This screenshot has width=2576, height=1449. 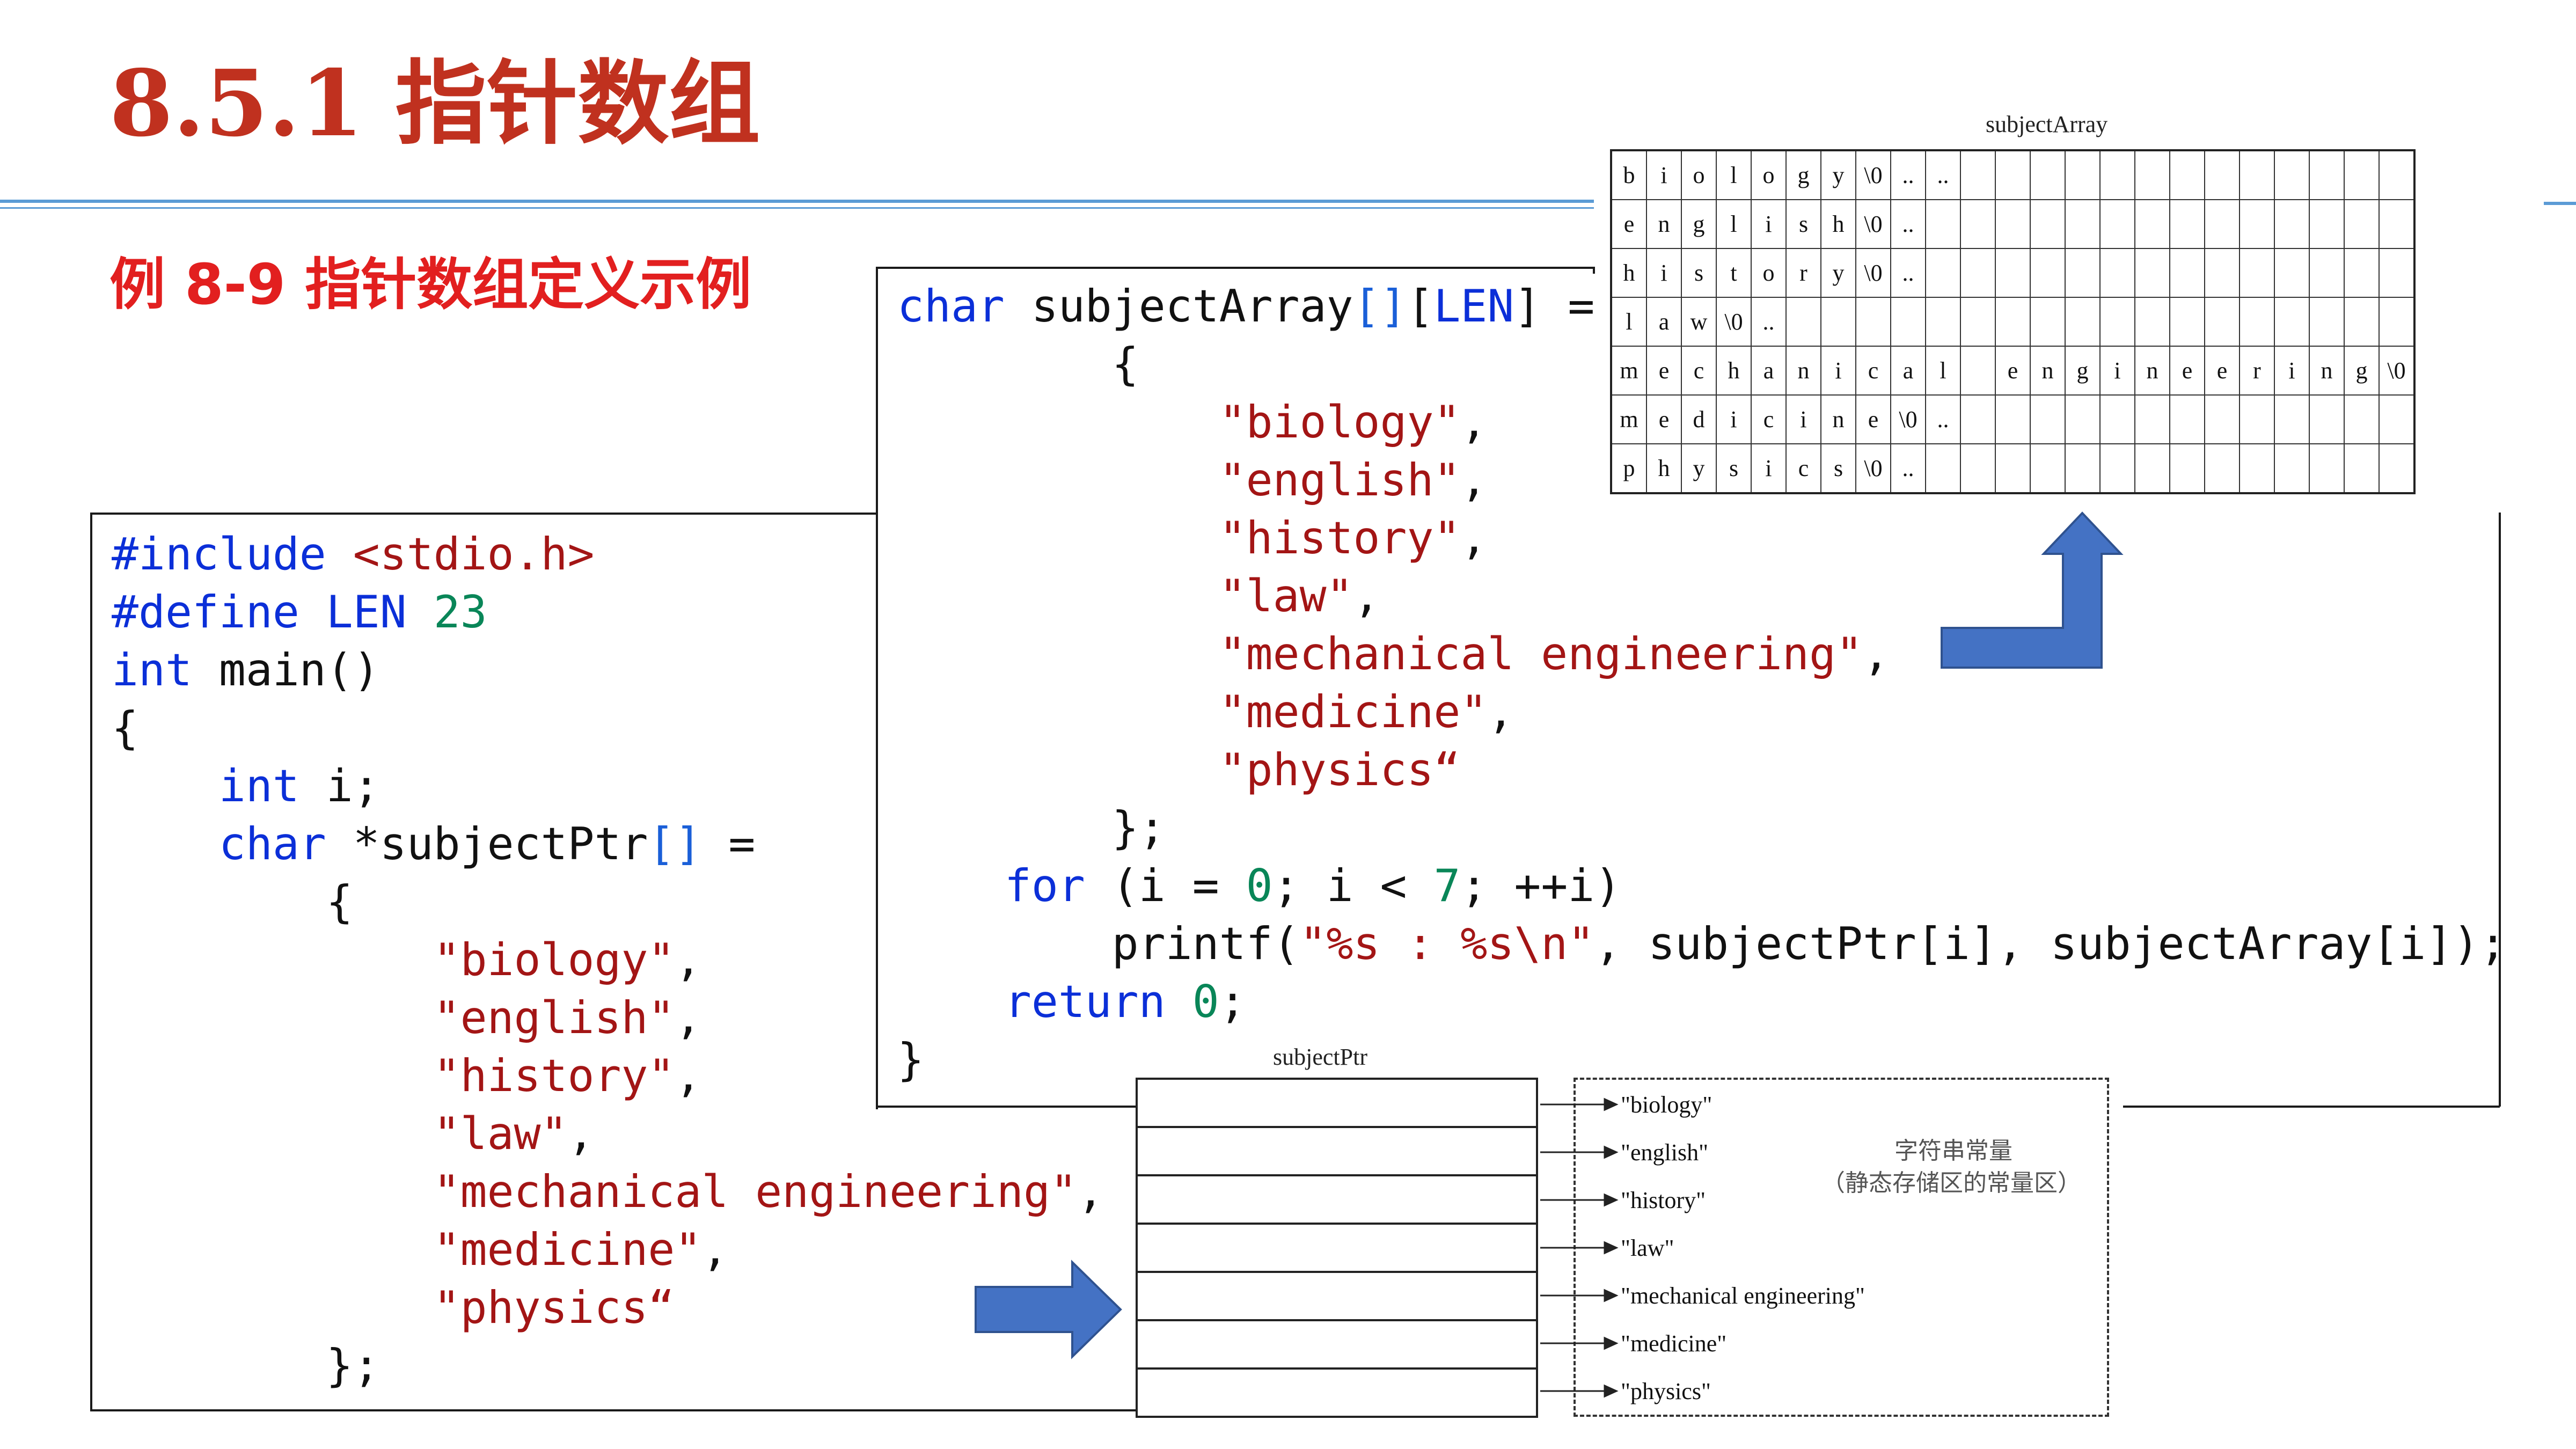 I want to click on turn-up-arrow-icon, so click(x=2032, y=590).